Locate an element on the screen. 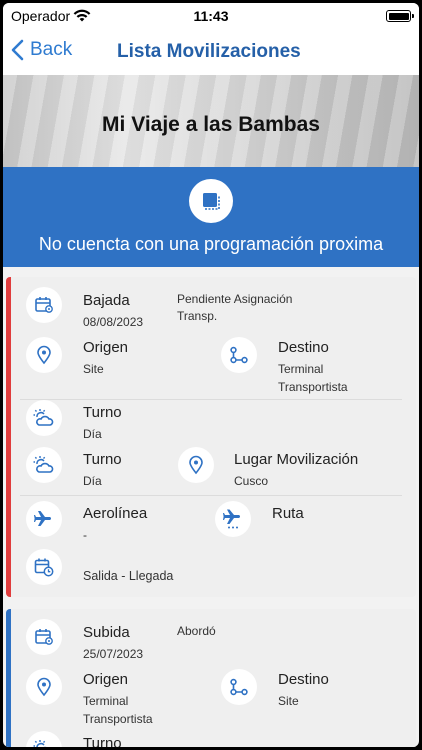 This screenshot has height=750, width=422. battery-icon is located at coordinates (400, 16).